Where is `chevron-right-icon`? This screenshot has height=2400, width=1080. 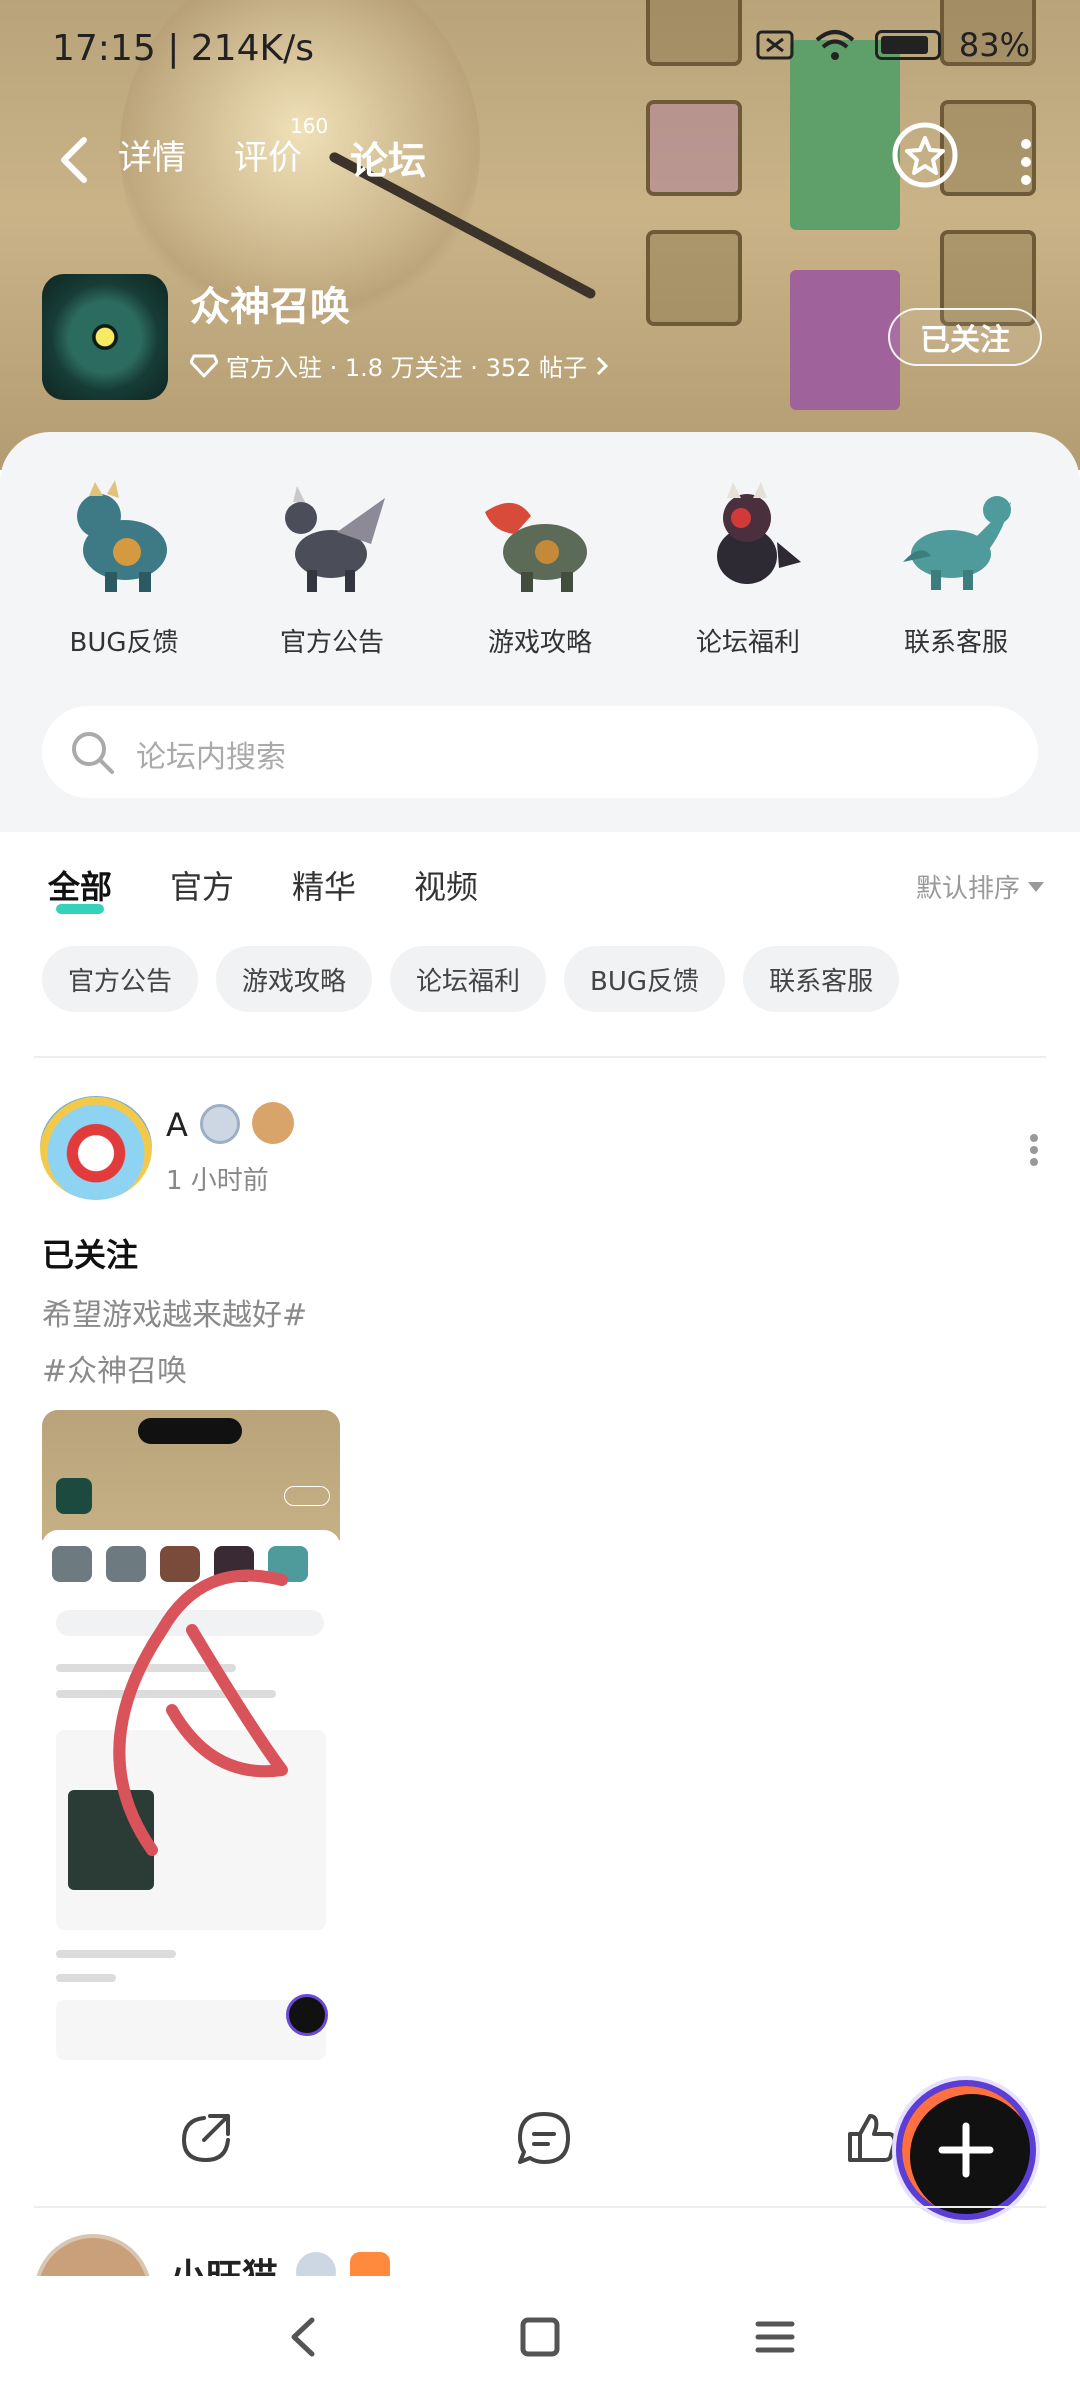 chevron-right-icon is located at coordinates (602, 365).